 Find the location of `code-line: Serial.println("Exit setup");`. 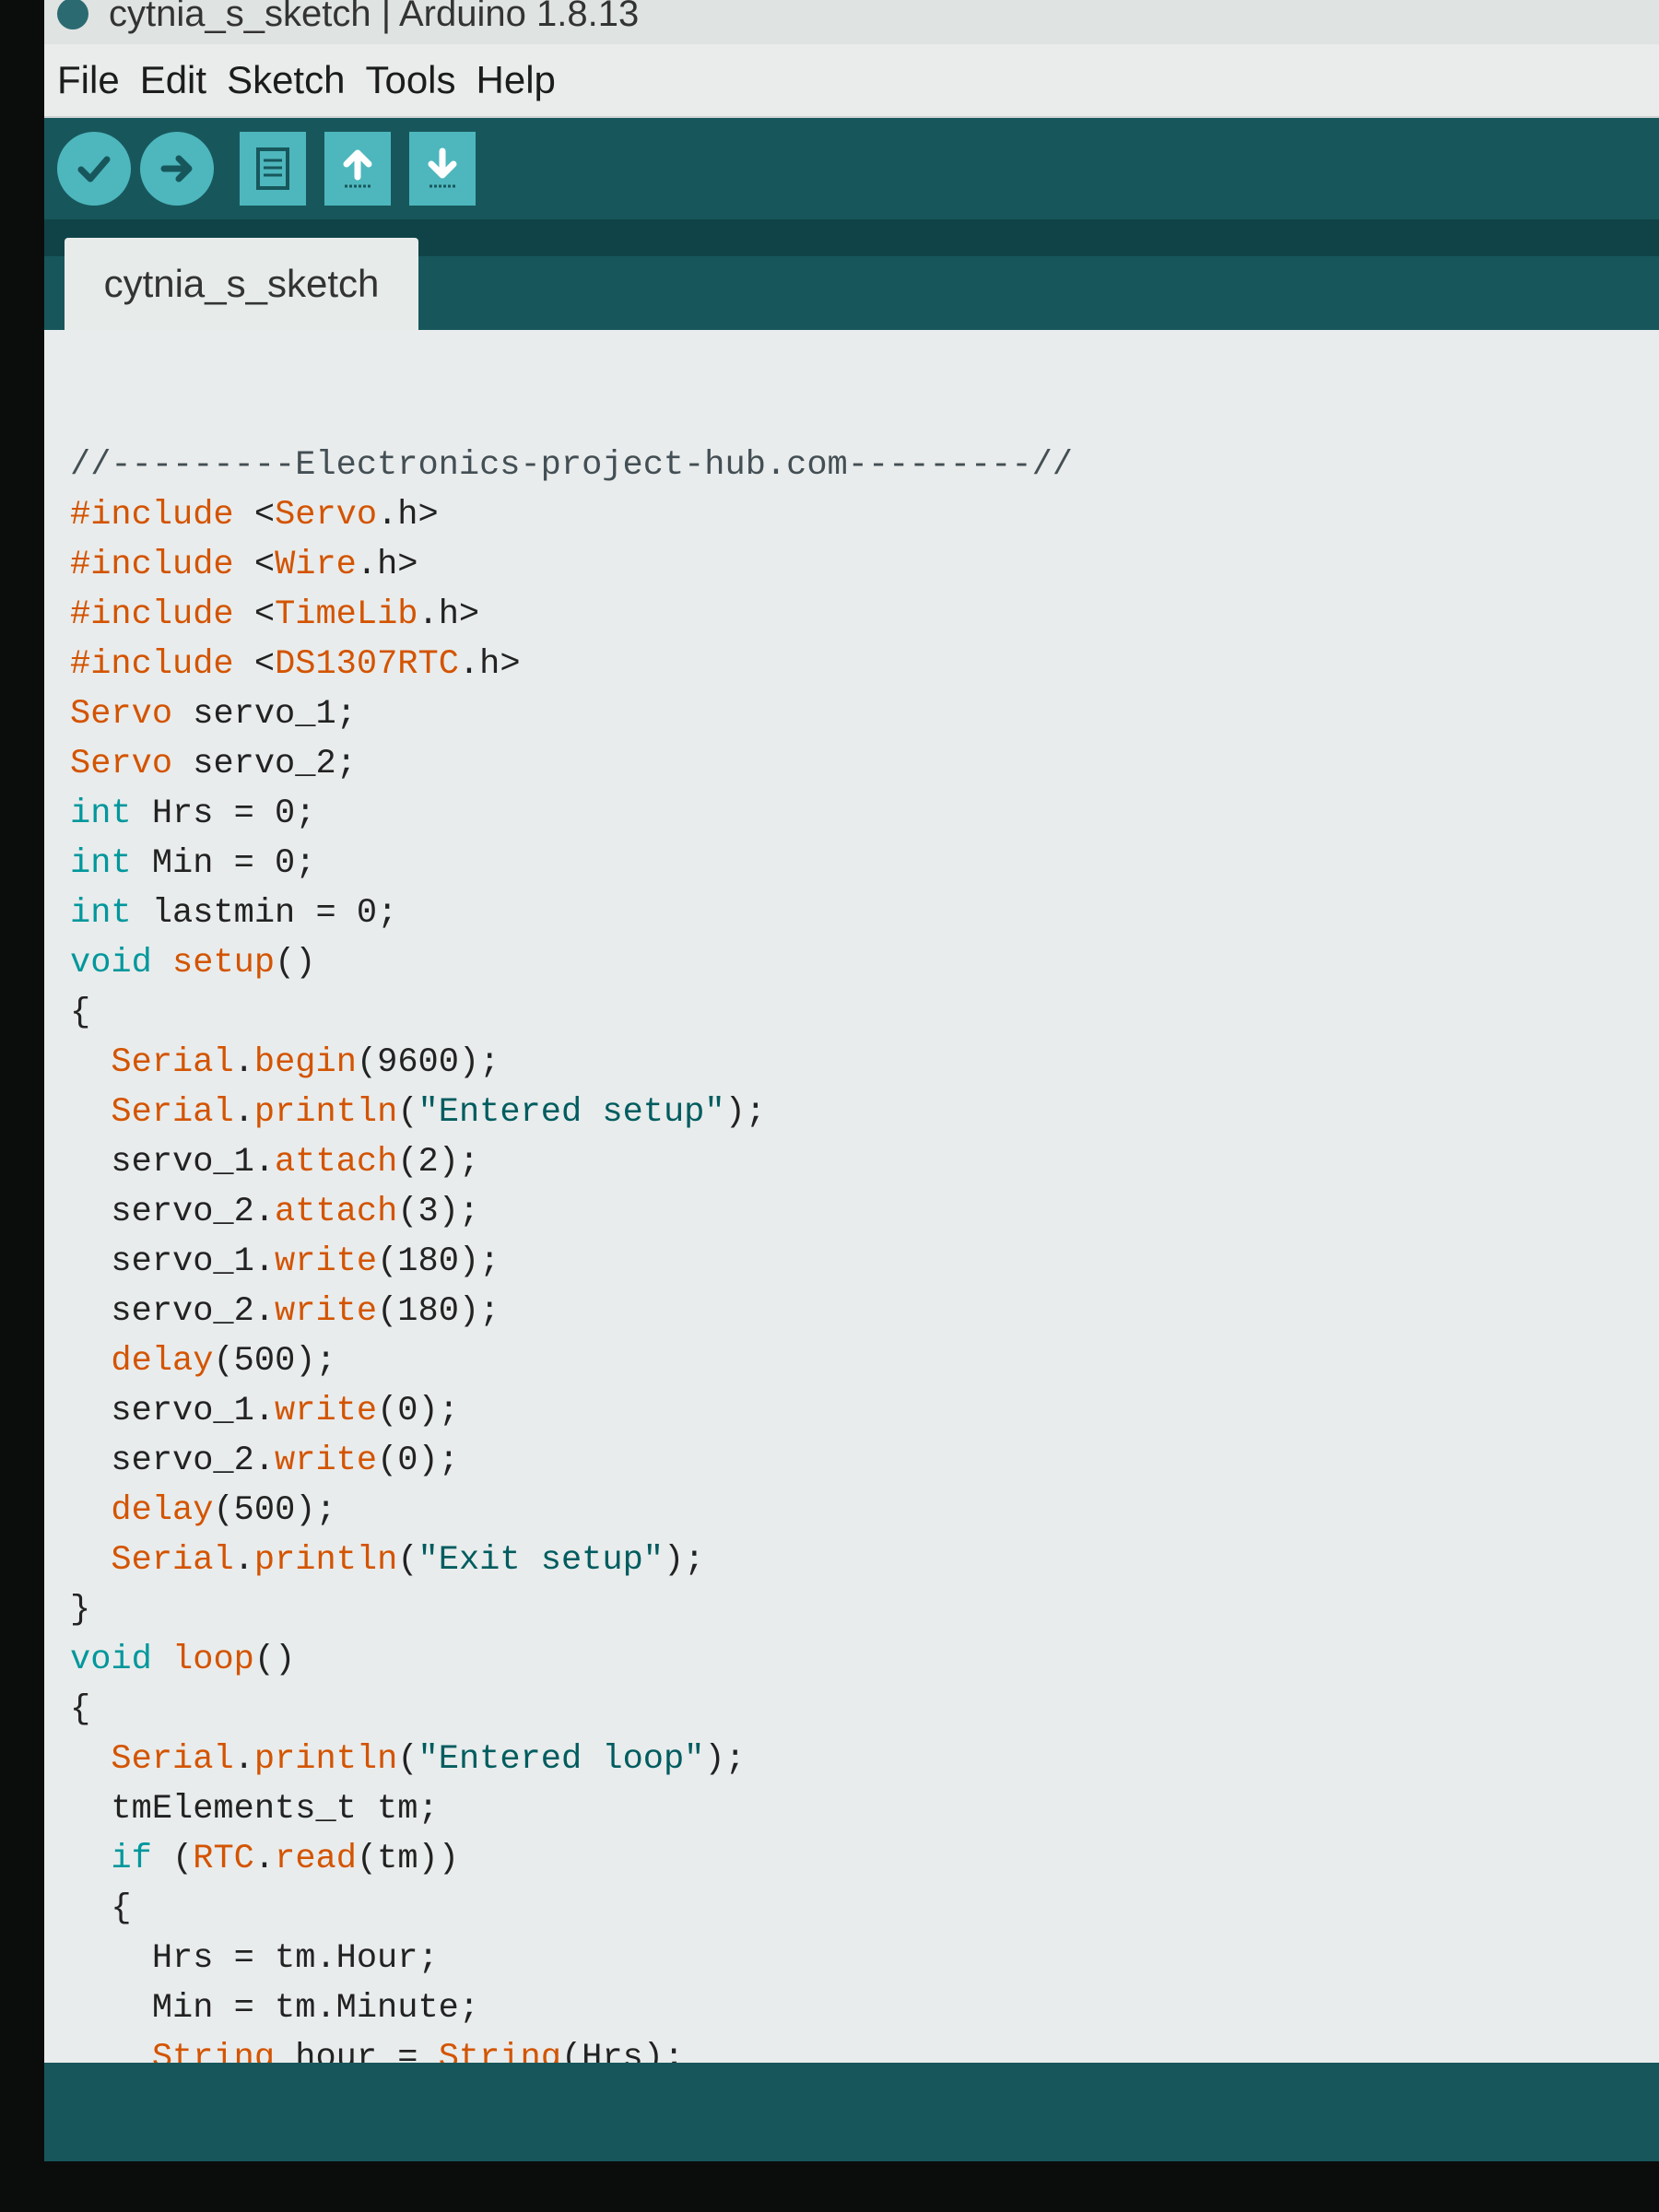

code-line: Serial.println("Exit setup"); is located at coordinates (571, 1560).